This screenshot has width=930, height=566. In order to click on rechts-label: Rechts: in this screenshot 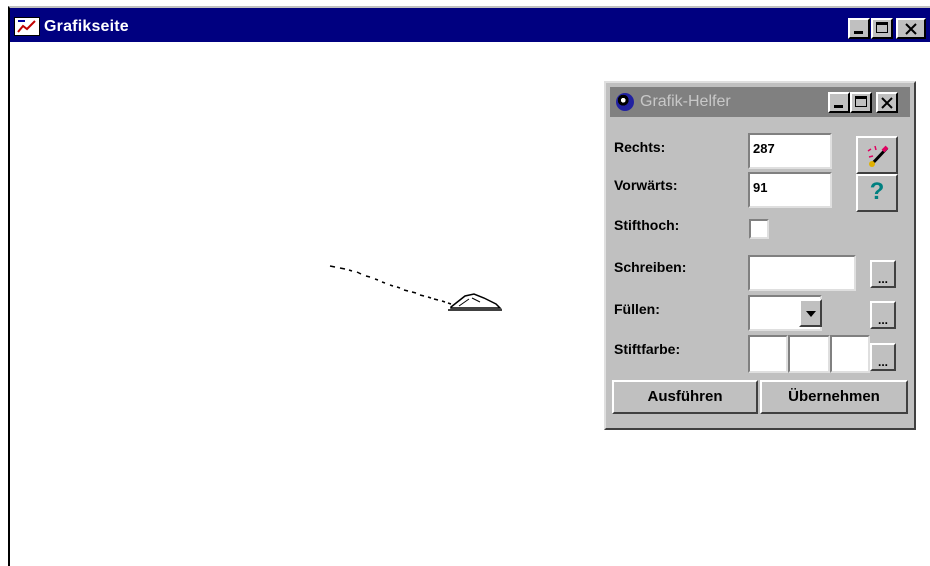, I will do `click(640, 147)`.